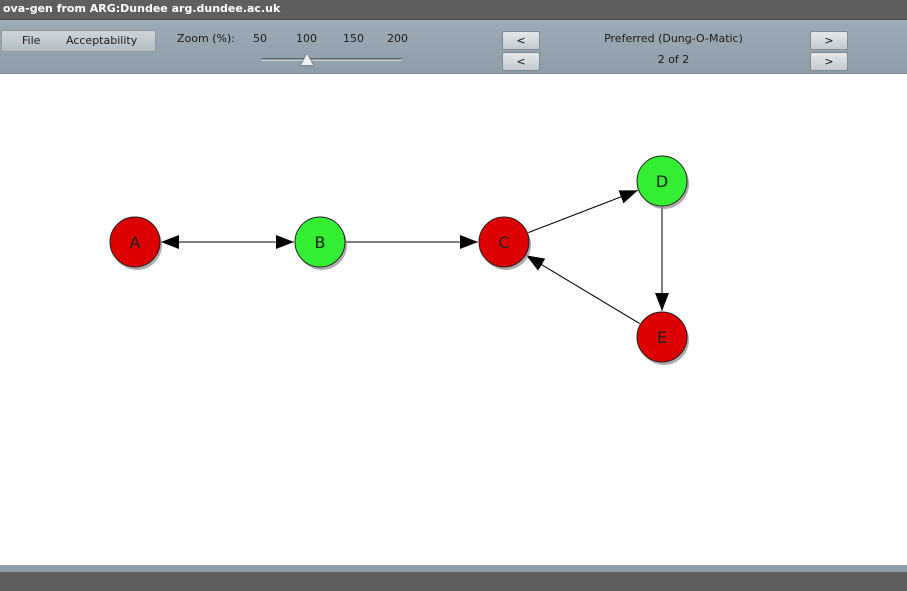 The height and width of the screenshot is (591, 907). I want to click on title-bar: ova-gen from ARG:Dundee arg.dundee.ac.uk, so click(453, 10).